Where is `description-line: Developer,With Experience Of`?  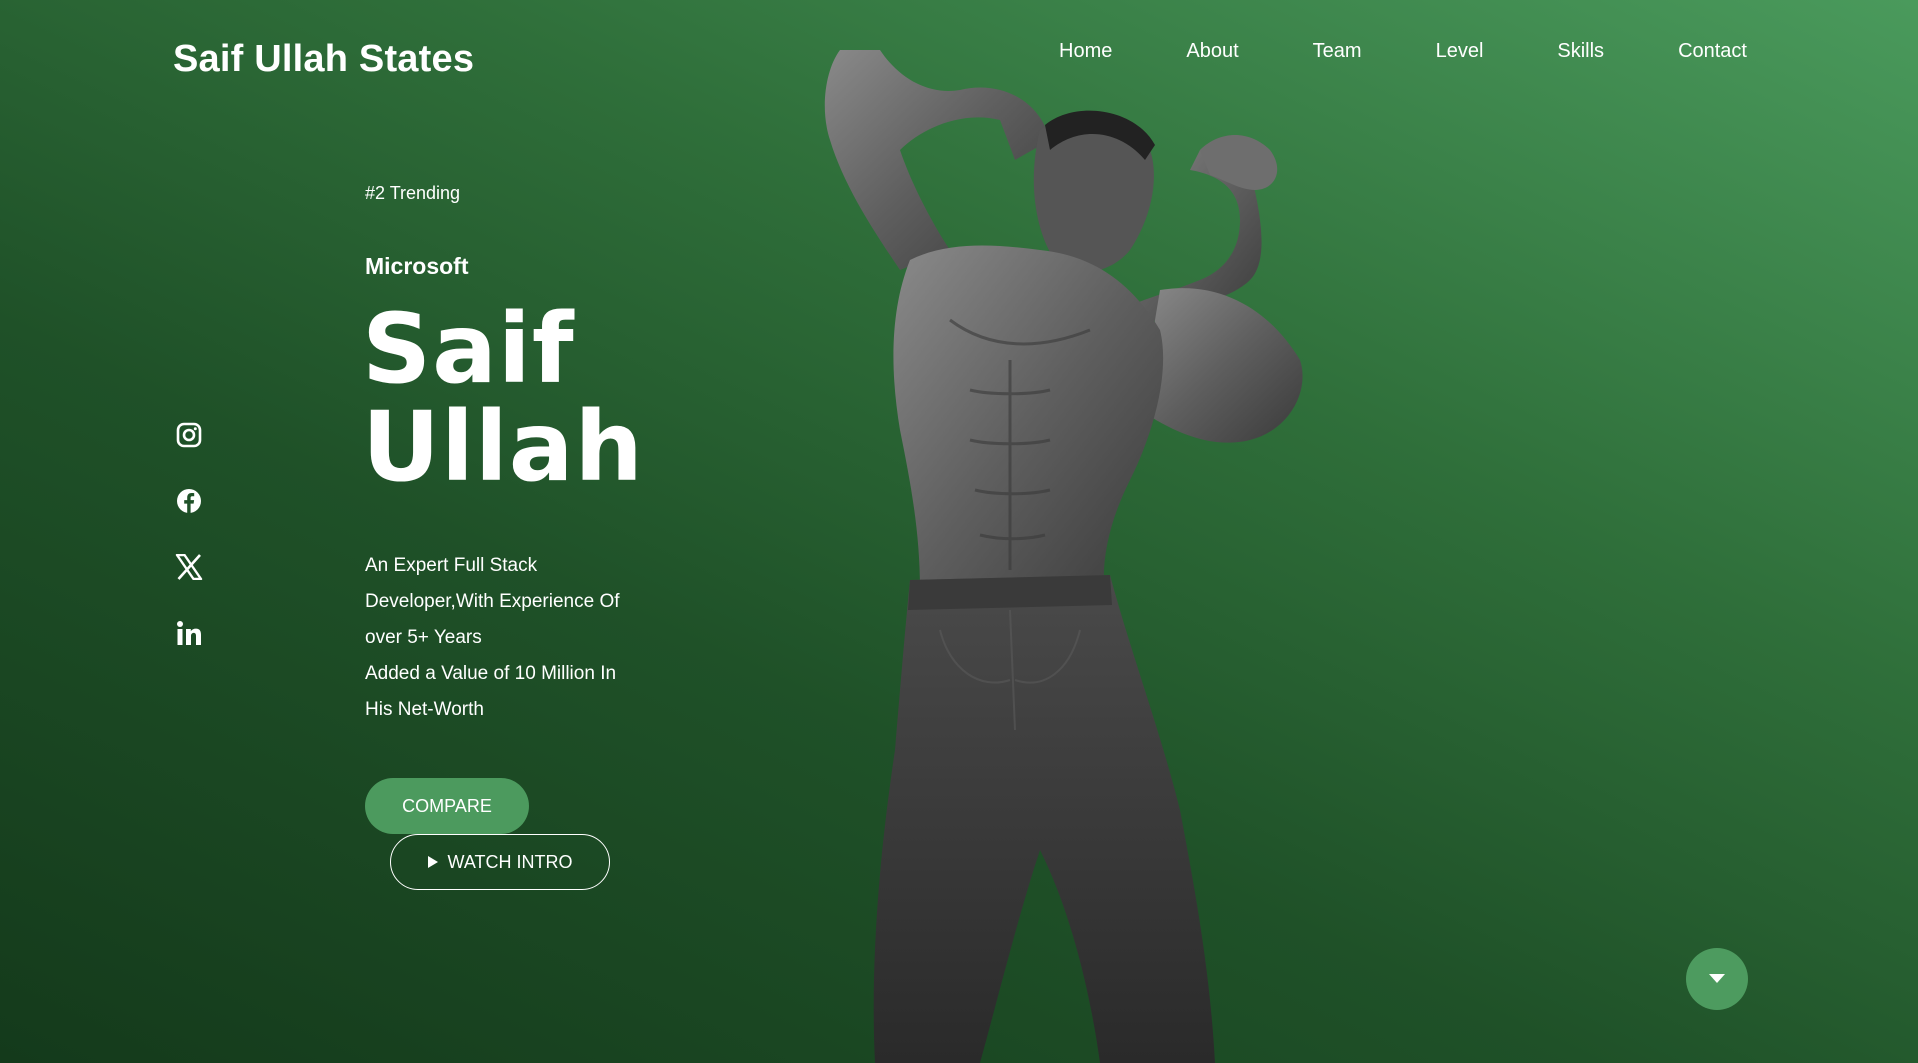 description-line: Developer,With Experience Of is located at coordinates (492, 601).